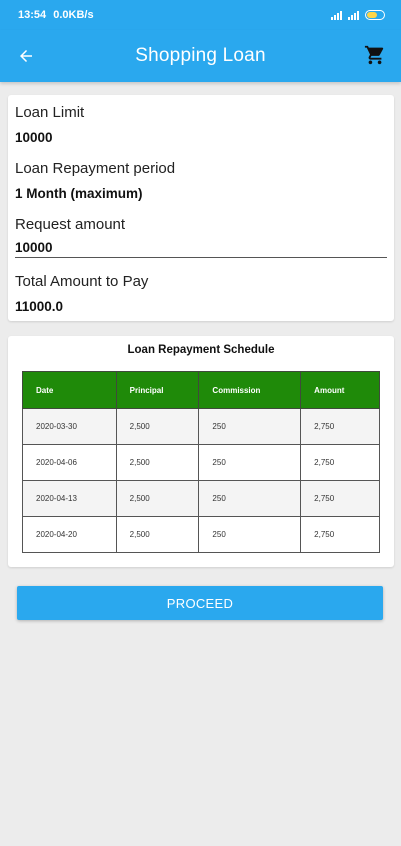 The height and width of the screenshot is (846, 401). I want to click on battery-icon, so click(375, 15).